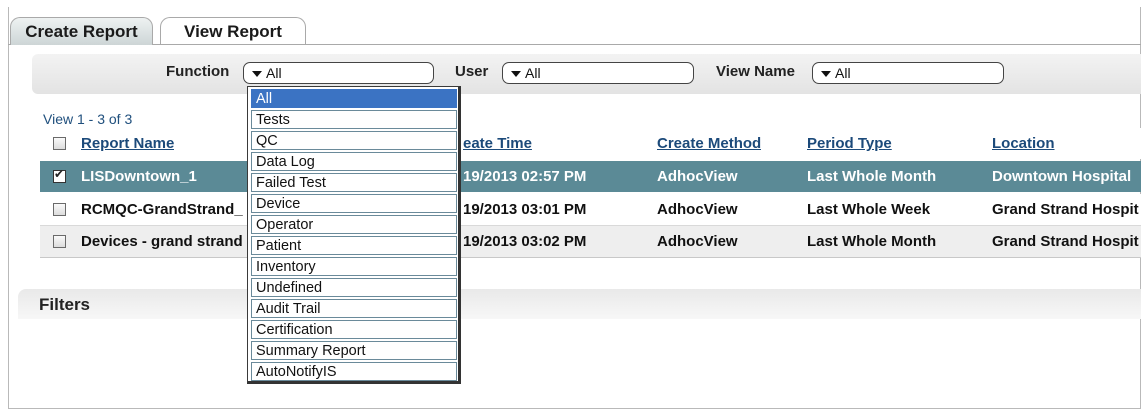  What do you see at coordinates (274, 73) in the screenshot?
I see `function-select-value: All` at bounding box center [274, 73].